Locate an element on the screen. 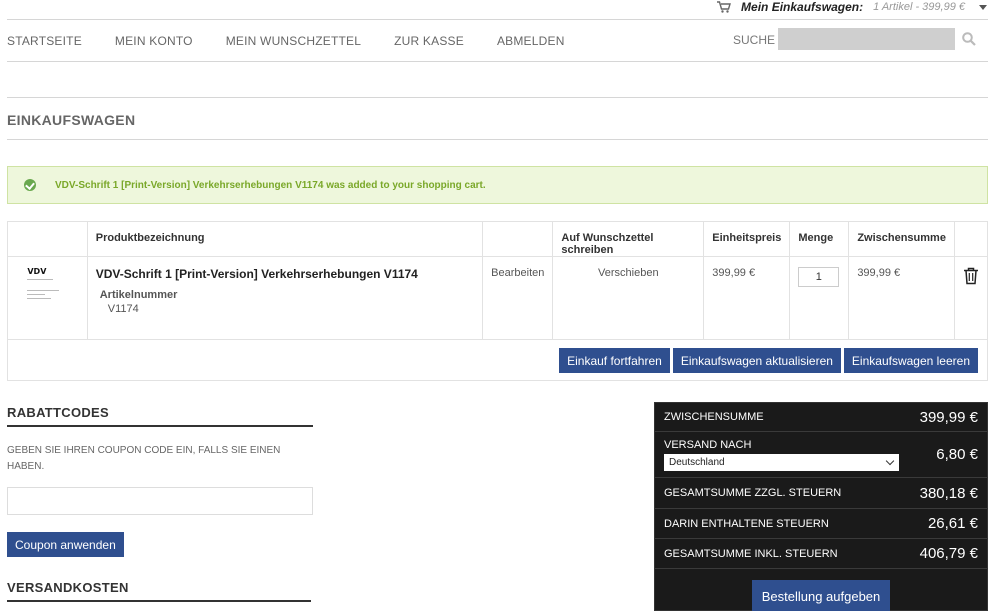  tax-label: DARIN ENTHALTENE STEUERN is located at coordinates (746, 523).